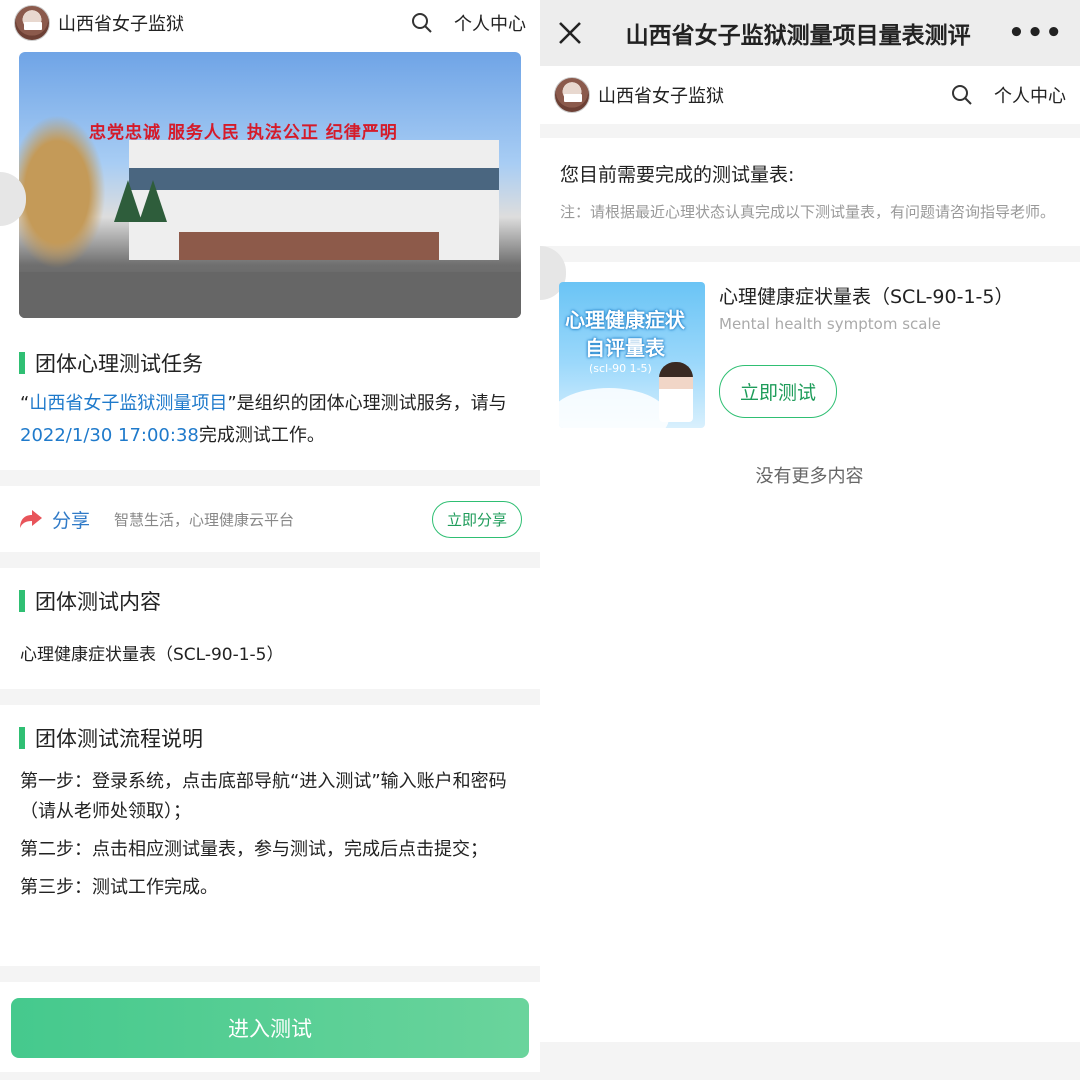 The width and height of the screenshot is (1080, 1080). Describe the element at coordinates (270, 738) in the screenshot. I see `process-section-title: 团体测试流程说明` at that location.